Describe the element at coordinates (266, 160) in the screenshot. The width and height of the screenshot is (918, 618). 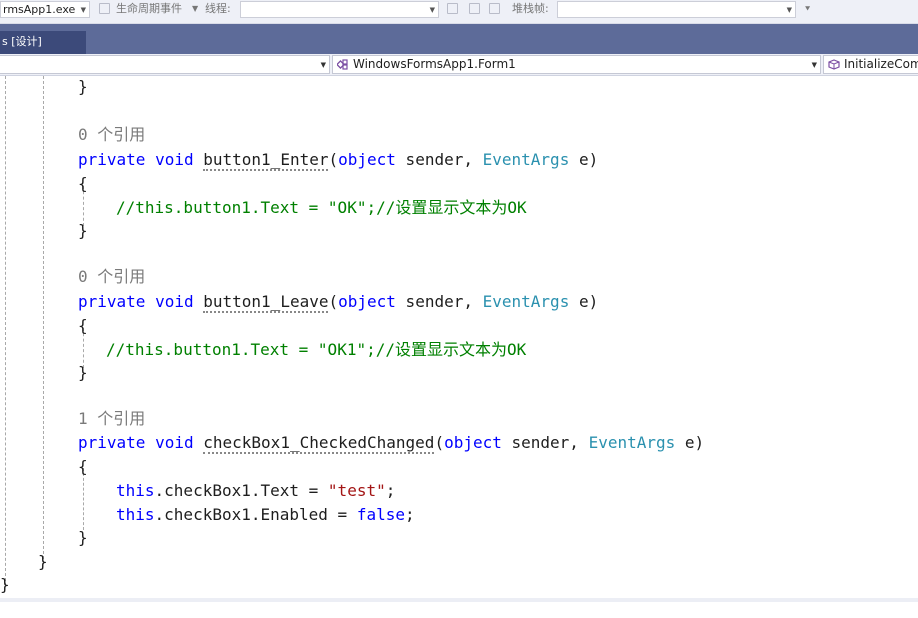
I see `method-name: button1_Enter` at that location.